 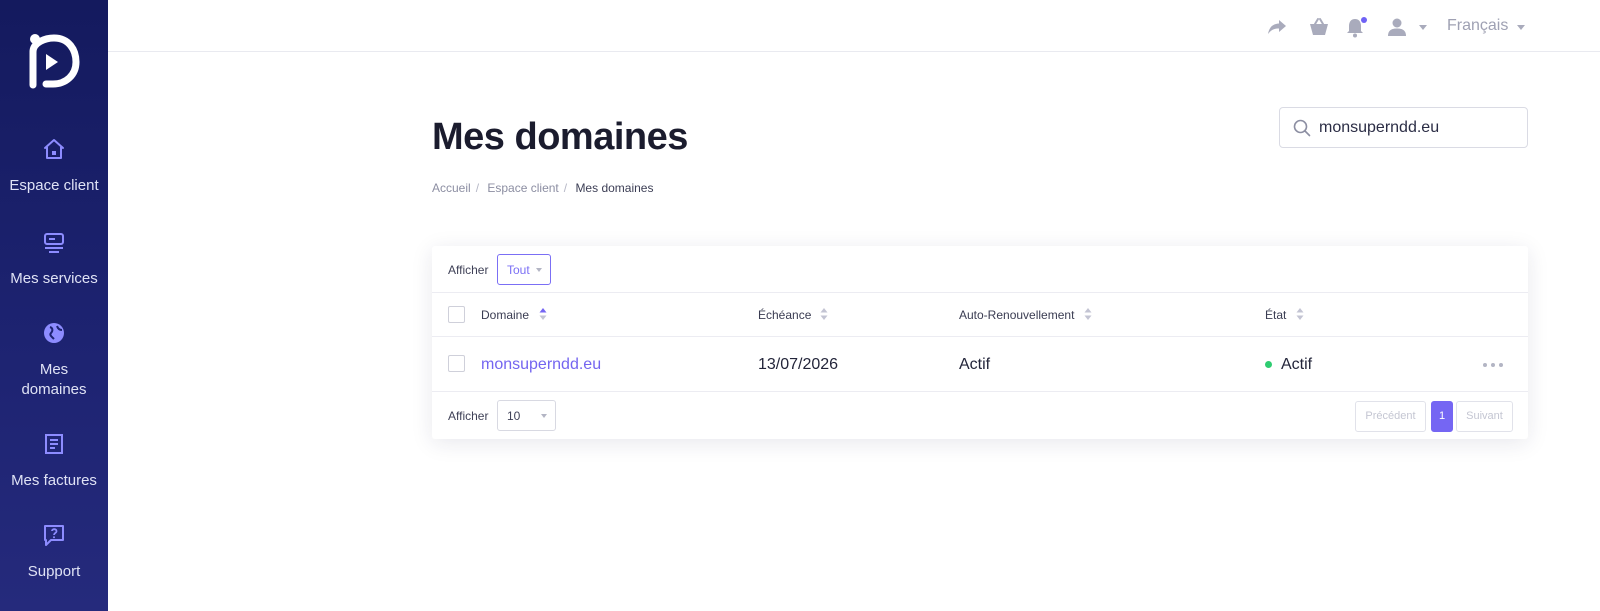 I want to click on share-icon, so click(x=1277, y=27).